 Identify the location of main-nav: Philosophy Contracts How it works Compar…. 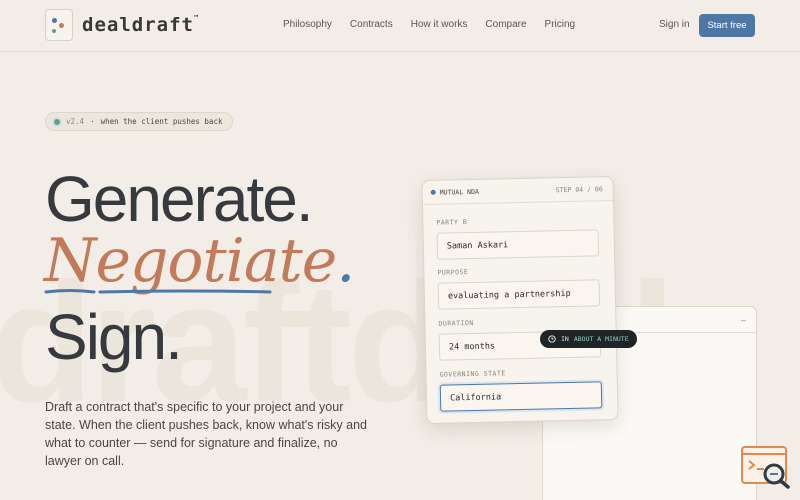
(429, 24).